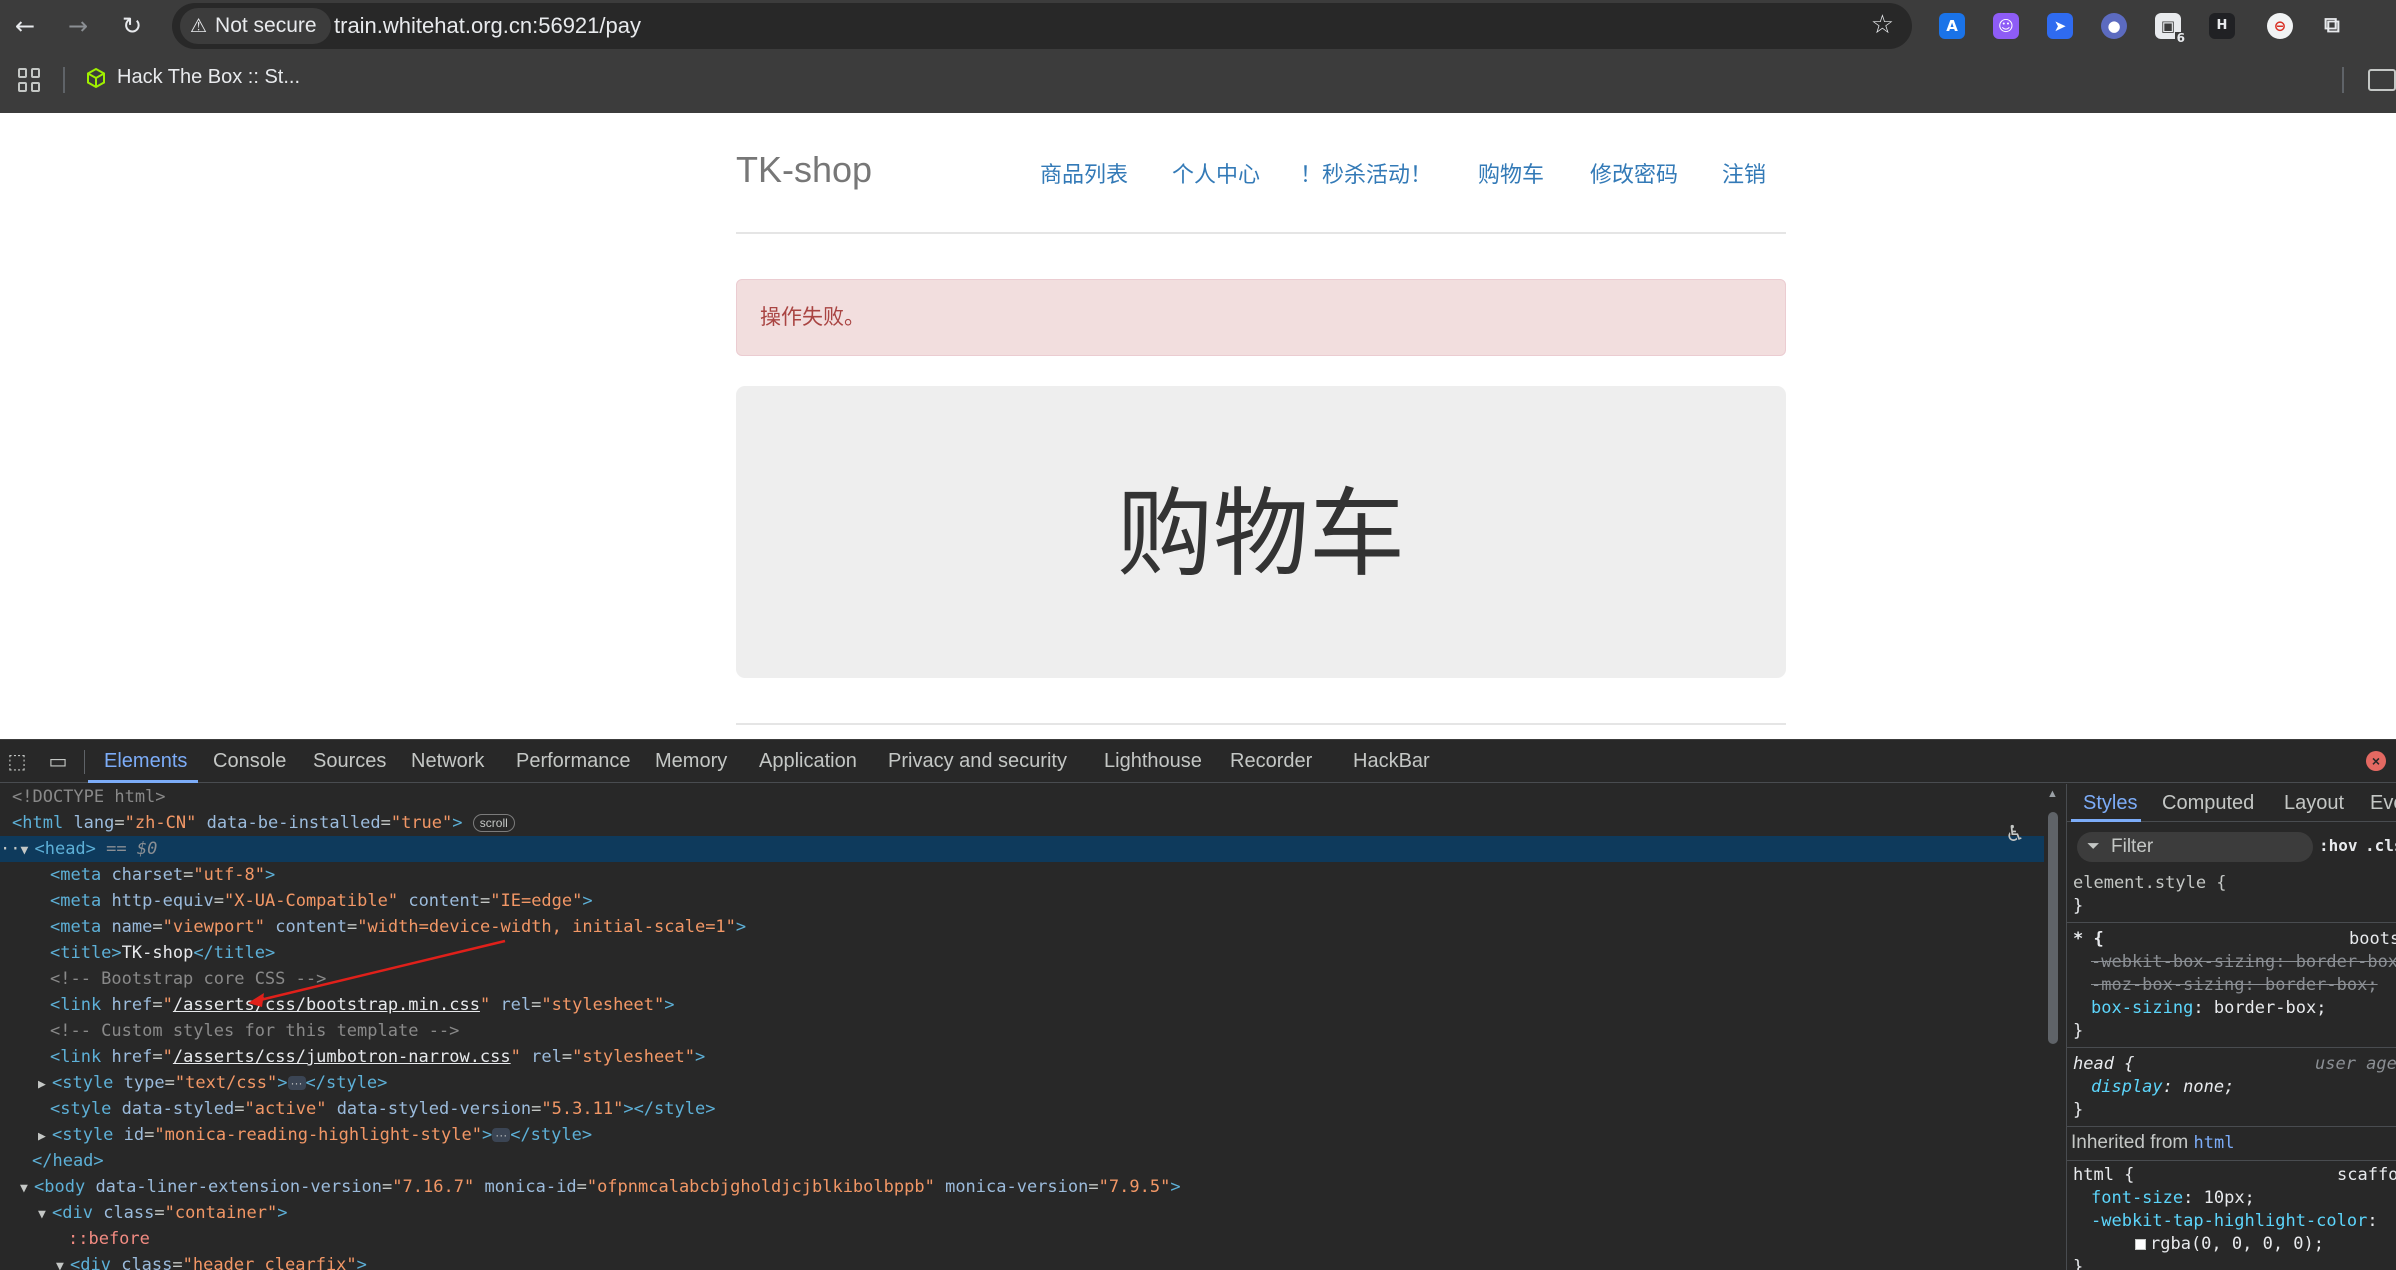  Describe the element at coordinates (1153, 761) in the screenshot. I see `tab-lighthouse: Lighthouse` at that location.